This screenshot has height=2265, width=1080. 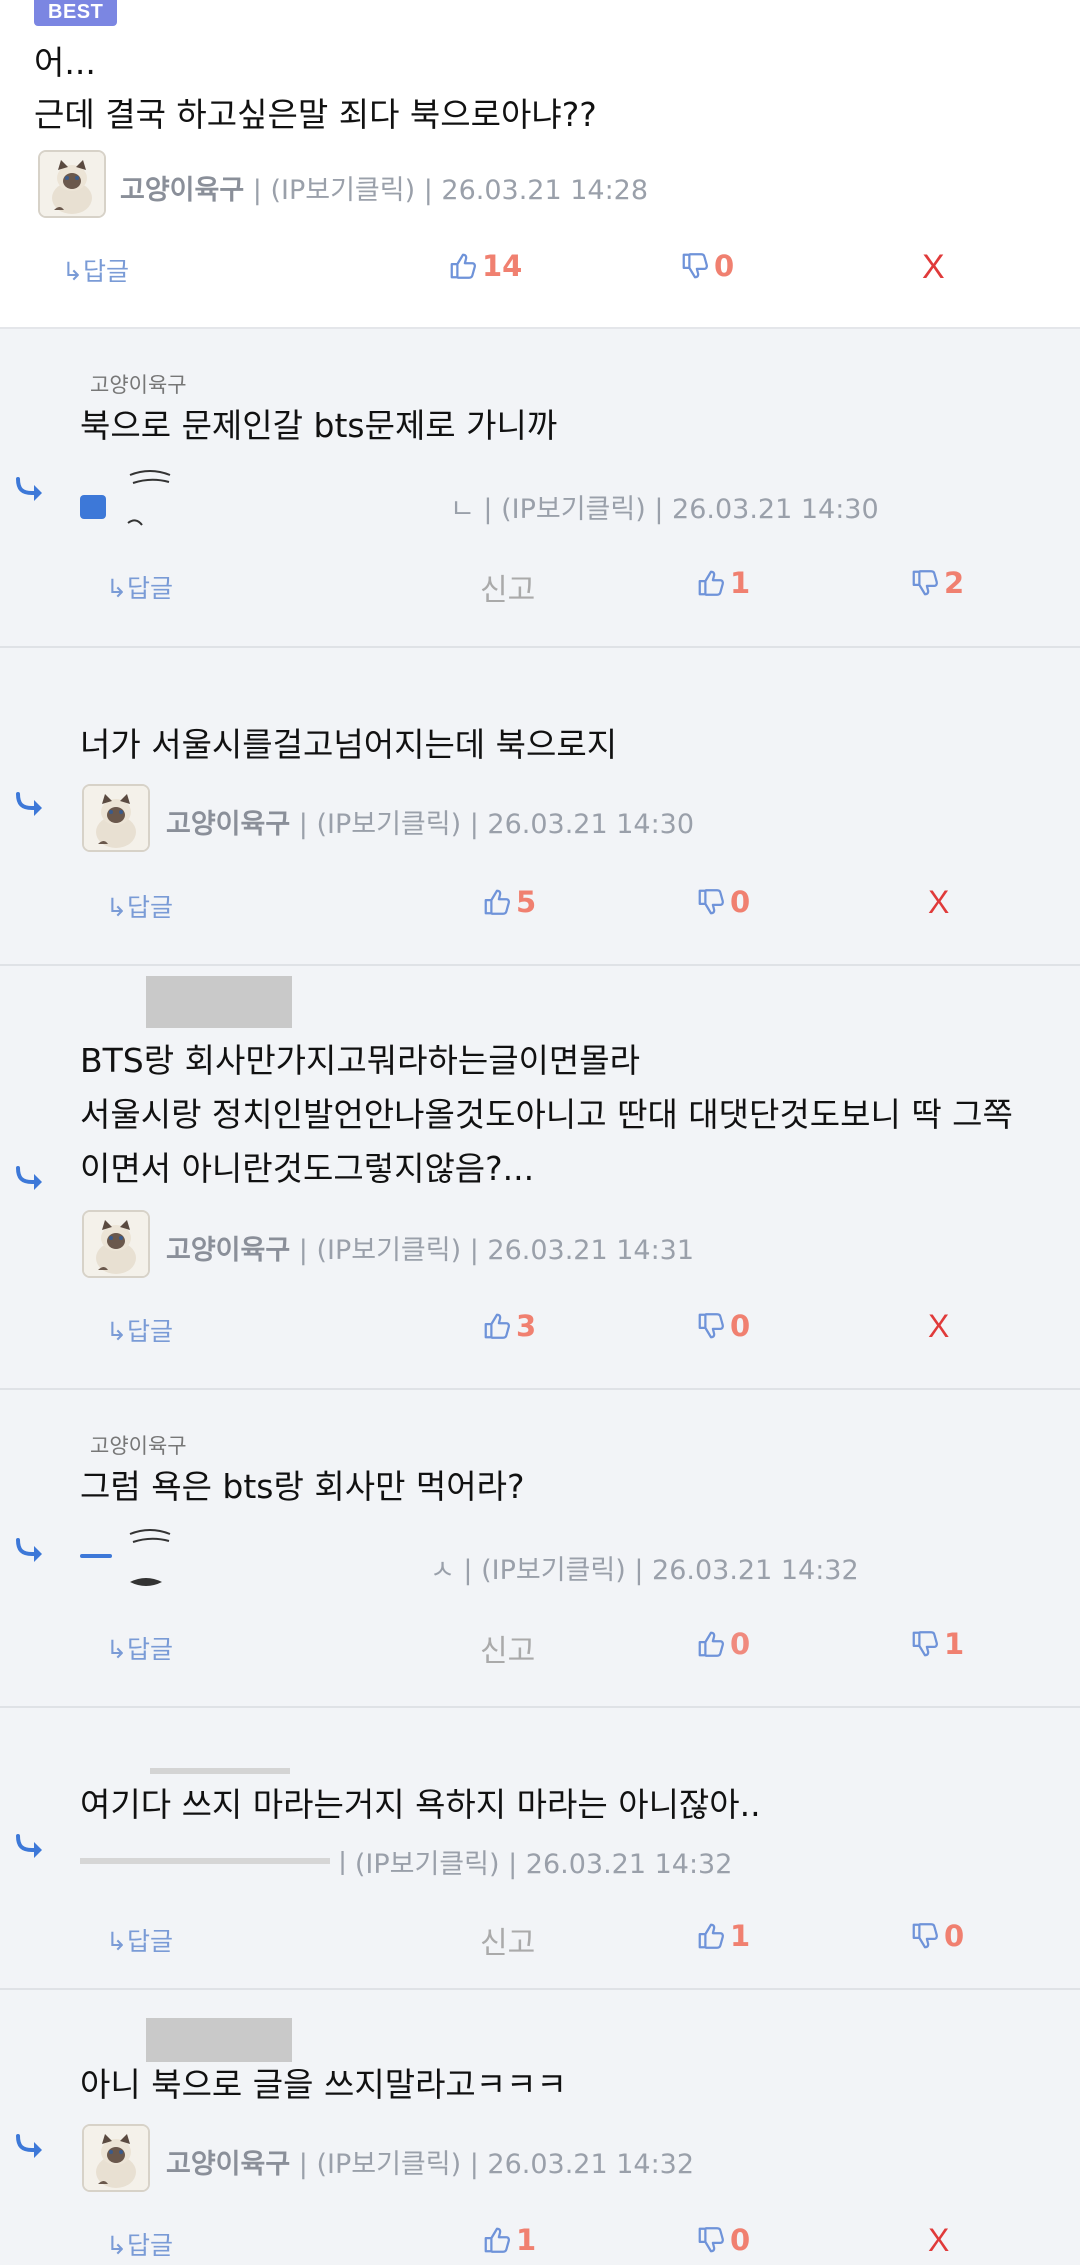 I want to click on upvote-count: 3, so click(x=526, y=1326).